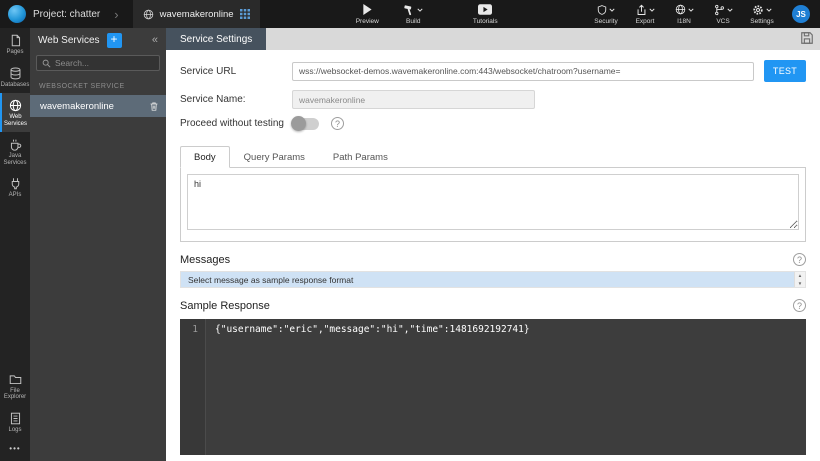 The image size is (820, 461). Describe the element at coordinates (799, 259) in the screenshot. I see `messages-help-icon: ?` at that location.